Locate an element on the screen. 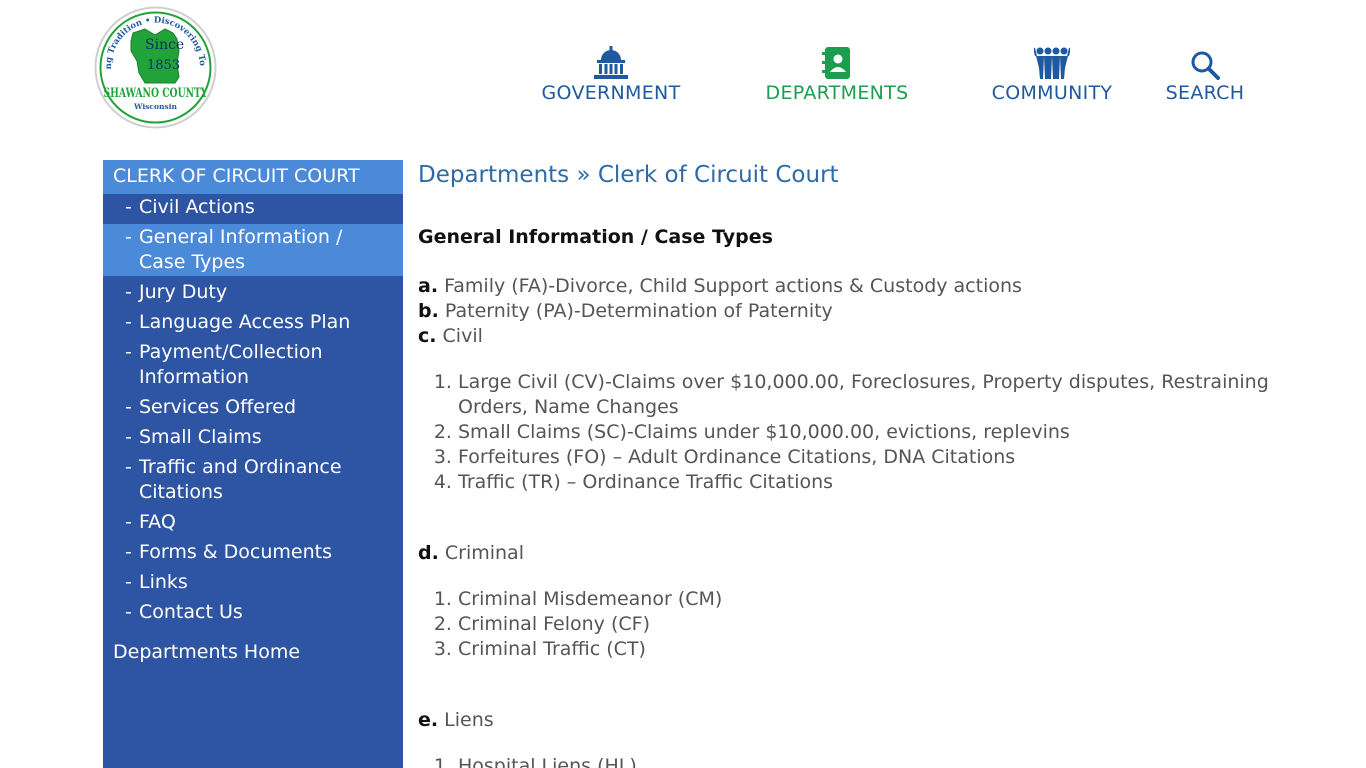 The width and height of the screenshot is (1366, 768). list-item: Criminal Misdemeanor (CM) is located at coordinates (888, 599).